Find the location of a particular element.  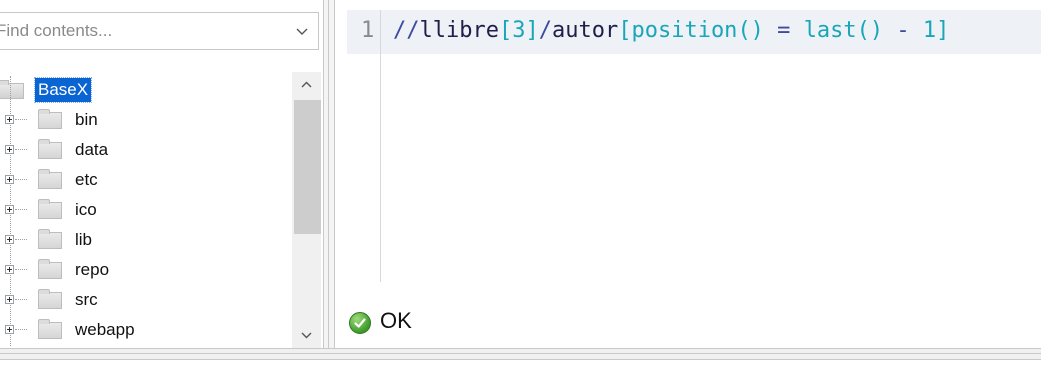

status-bar: OK is located at coordinates (688, 322).